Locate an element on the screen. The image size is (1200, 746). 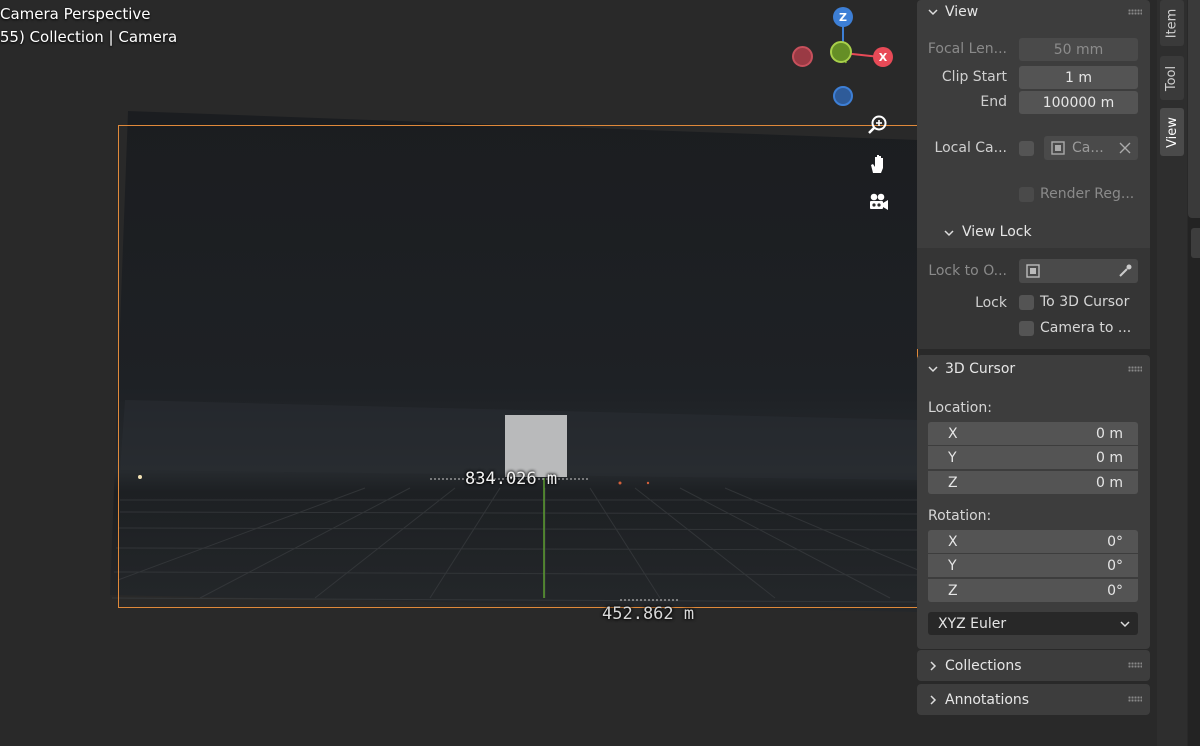
to-3d-cursor-checkbox is located at coordinates (1026, 302).